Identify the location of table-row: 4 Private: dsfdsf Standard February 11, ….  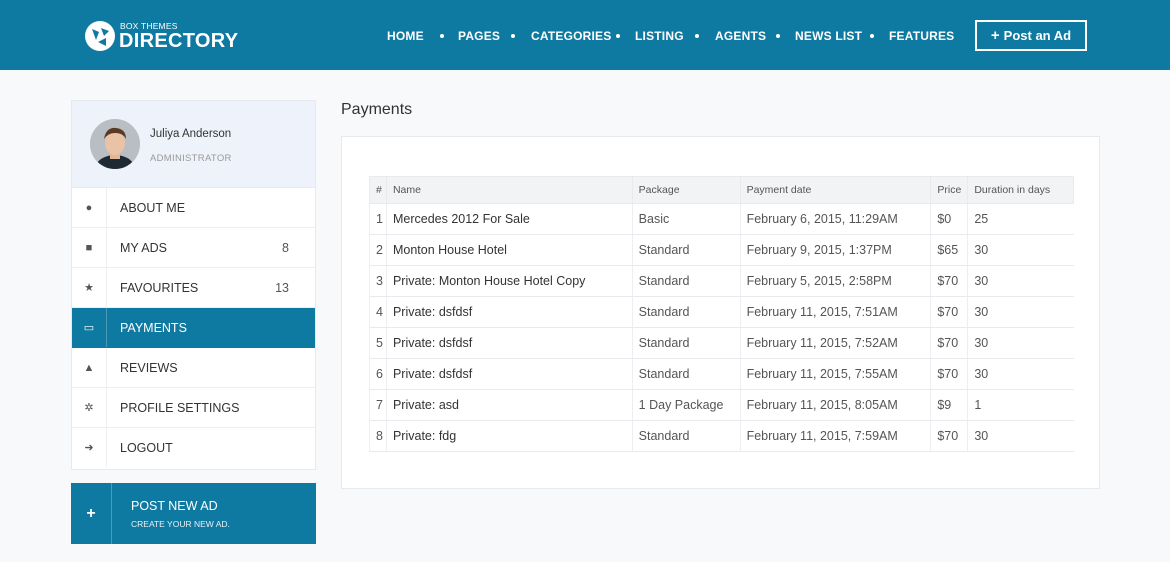
(721, 312).